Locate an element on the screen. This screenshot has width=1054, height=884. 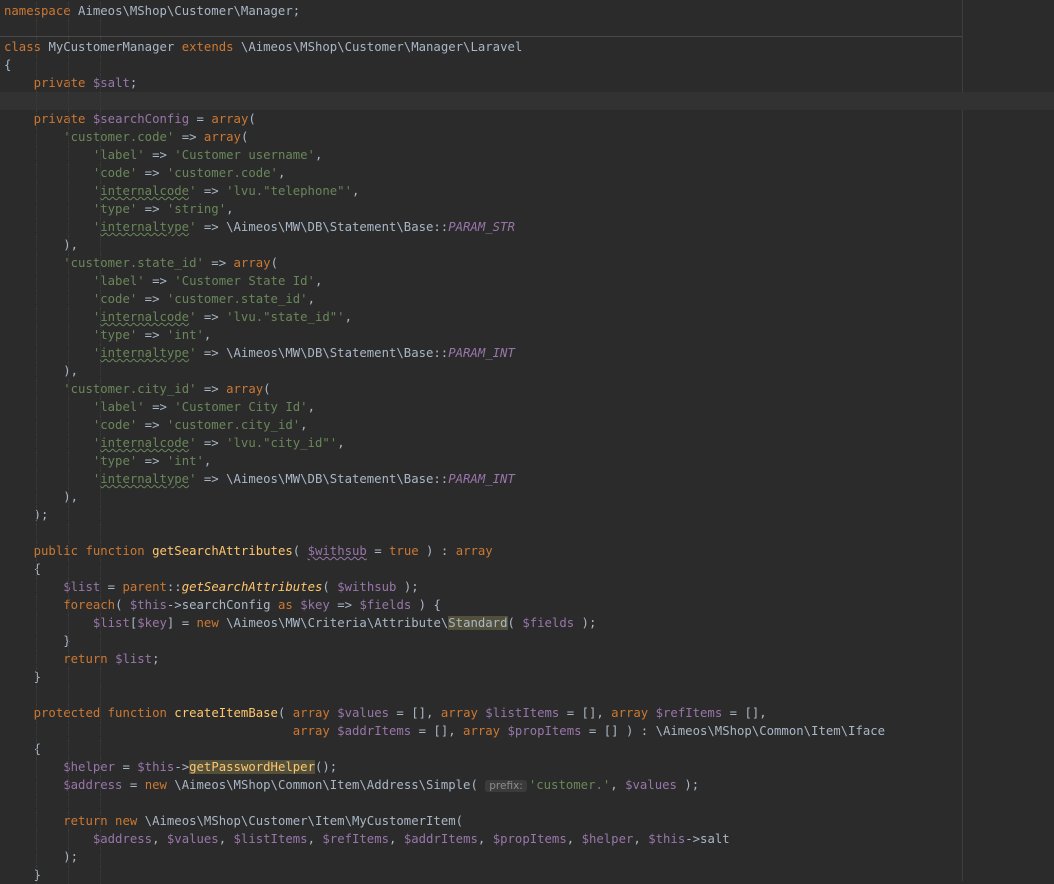
code-token: getSearchAttributes is located at coordinates (222, 551).